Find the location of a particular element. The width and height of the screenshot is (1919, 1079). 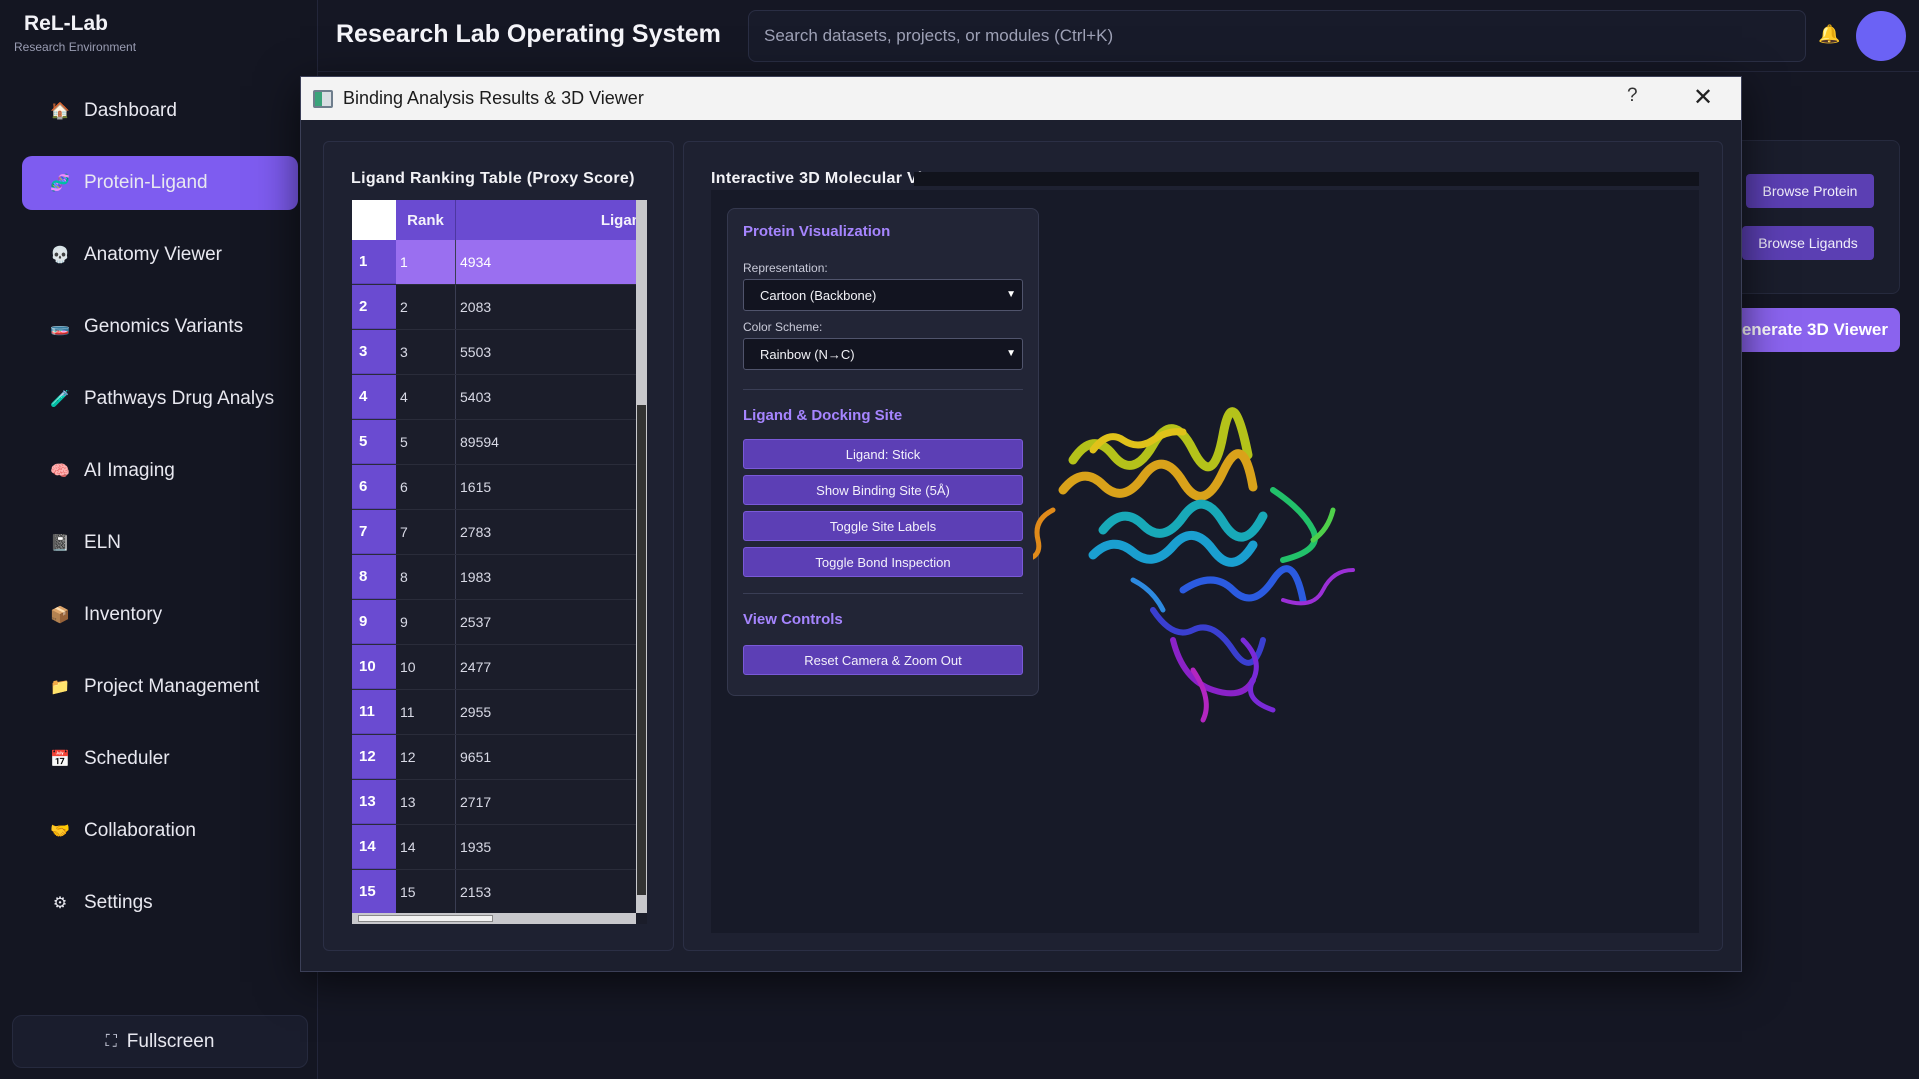

table-row: 10 10 2477 is located at coordinates (494, 667).